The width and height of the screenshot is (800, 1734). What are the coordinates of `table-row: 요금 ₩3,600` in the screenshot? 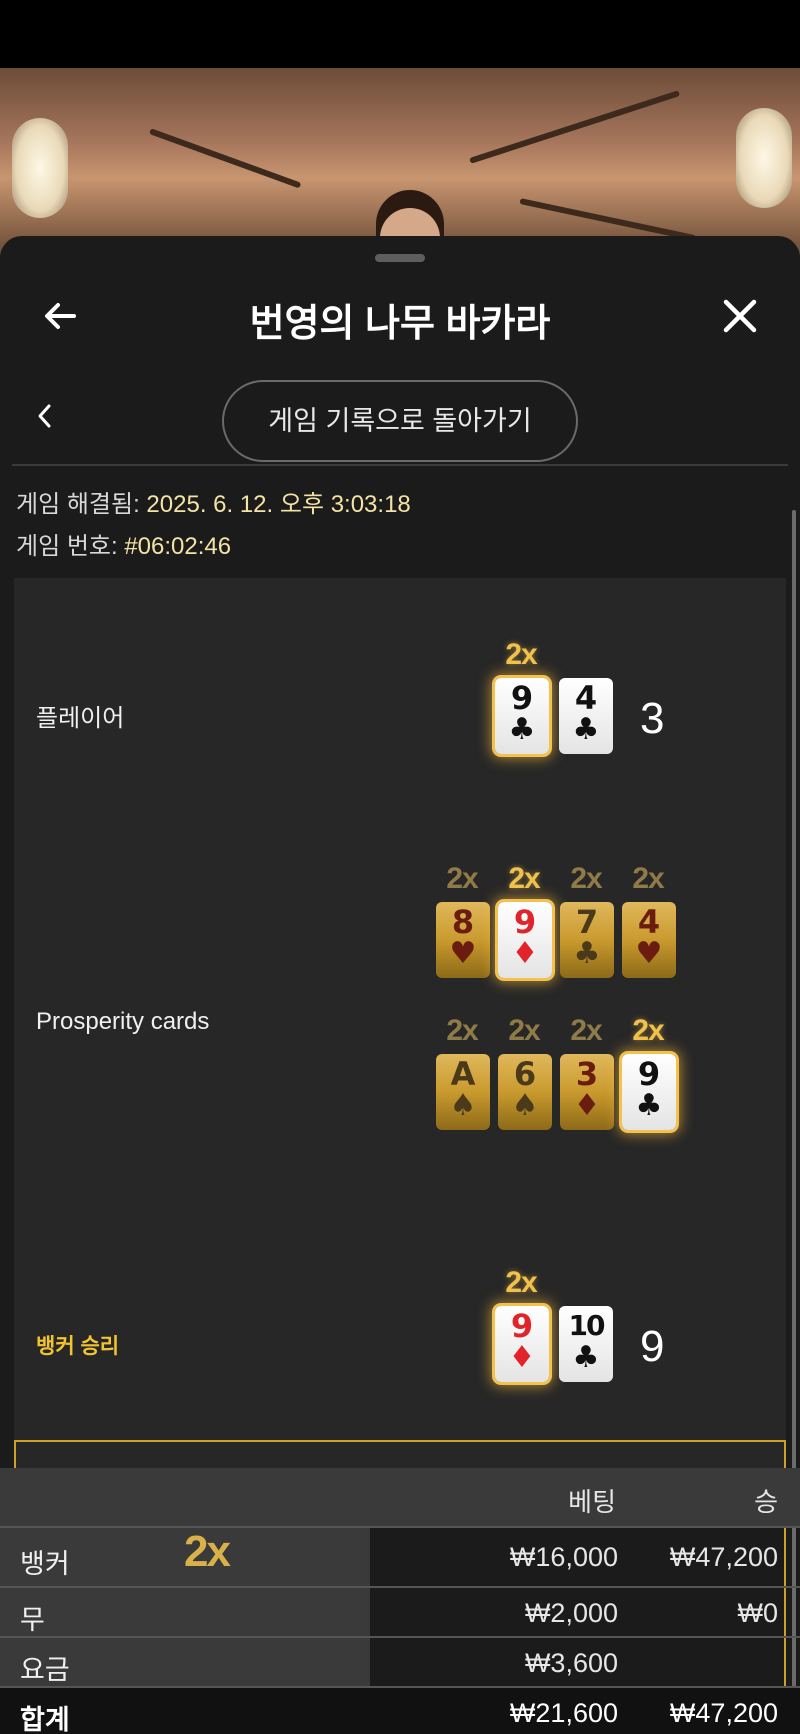 It's located at (400, 1661).